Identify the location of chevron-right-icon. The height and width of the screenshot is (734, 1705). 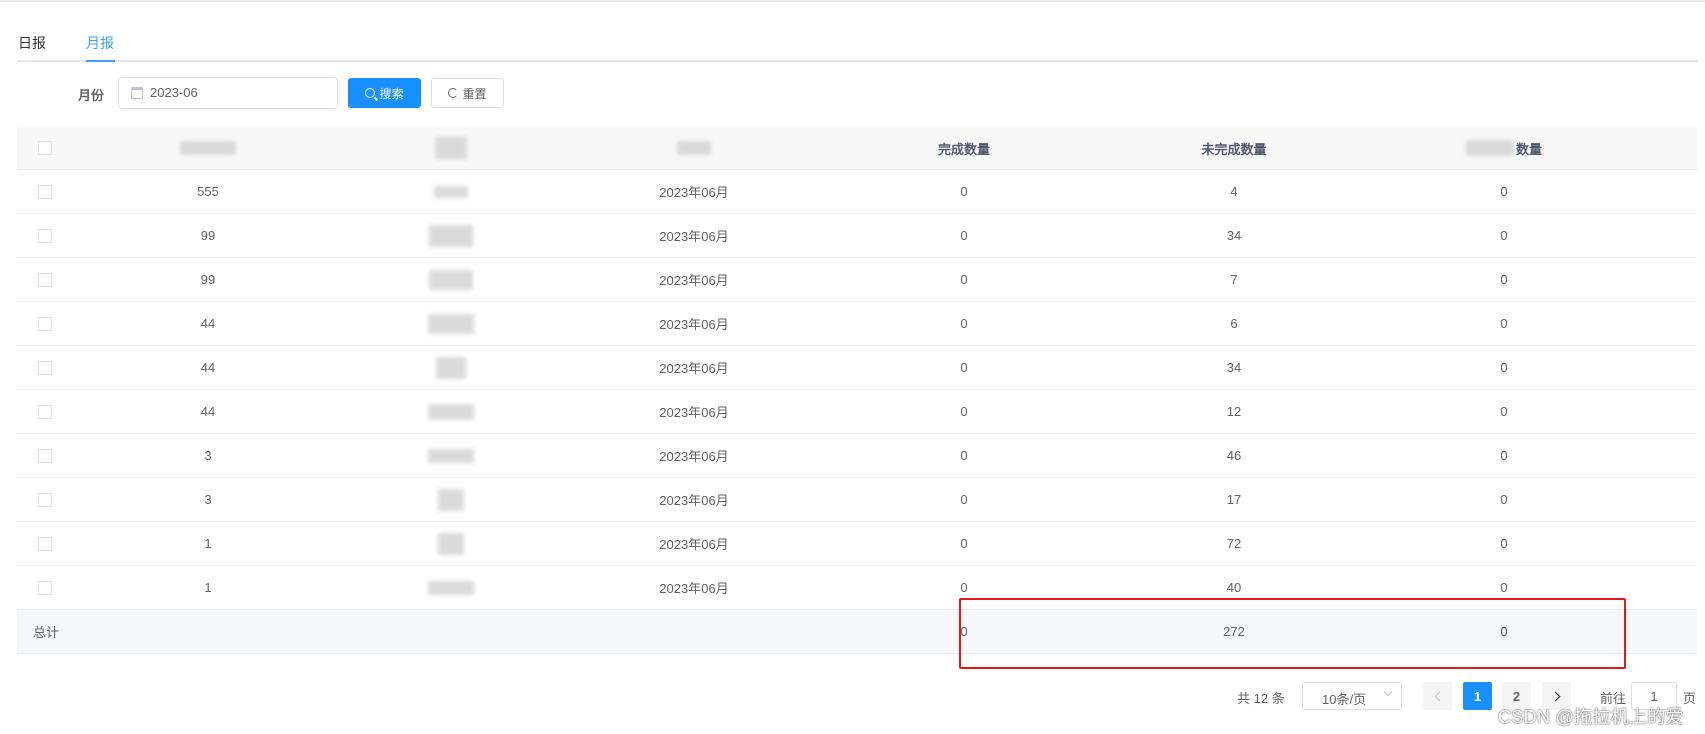
(1555, 696).